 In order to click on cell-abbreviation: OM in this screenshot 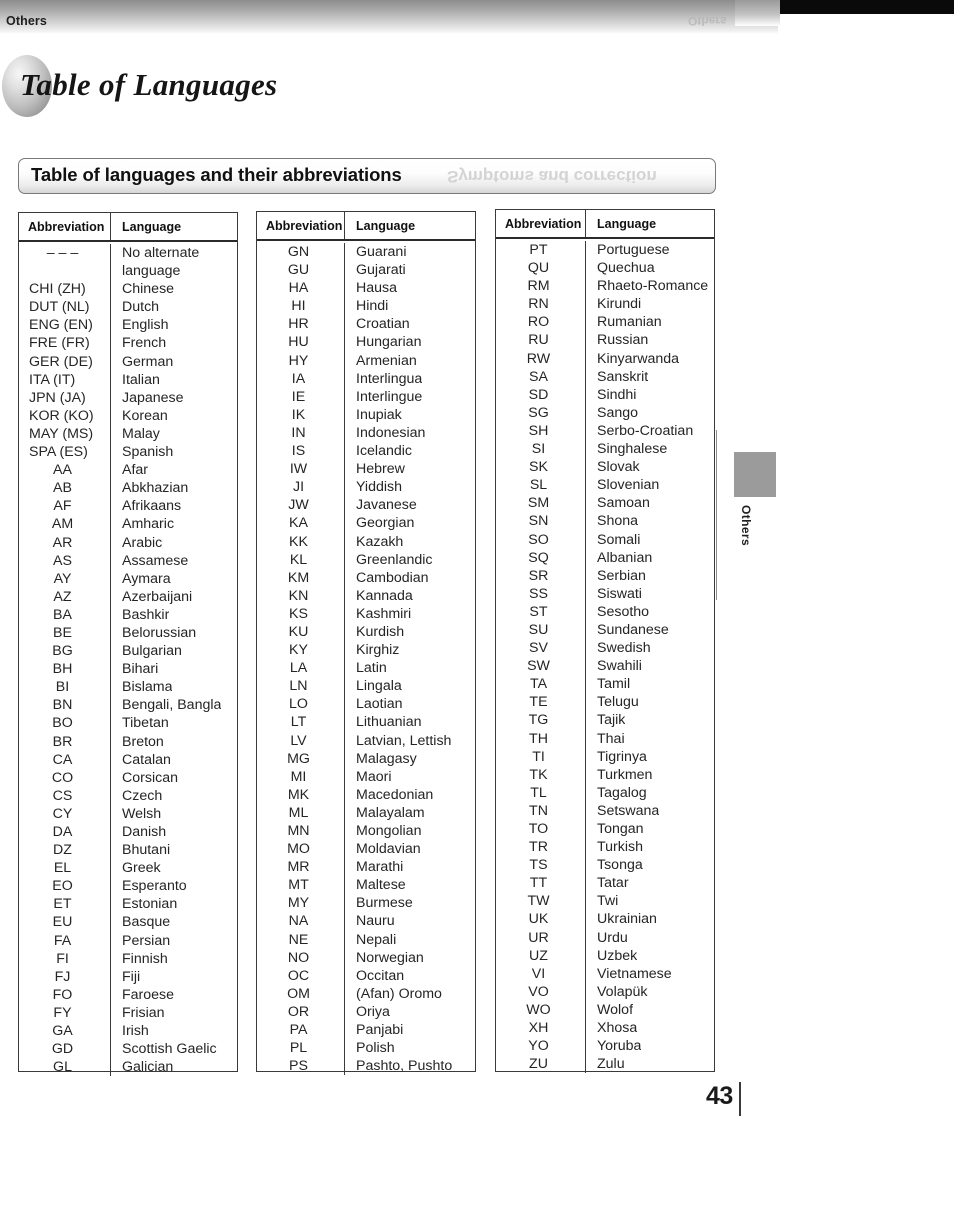, I will do `click(301, 993)`.